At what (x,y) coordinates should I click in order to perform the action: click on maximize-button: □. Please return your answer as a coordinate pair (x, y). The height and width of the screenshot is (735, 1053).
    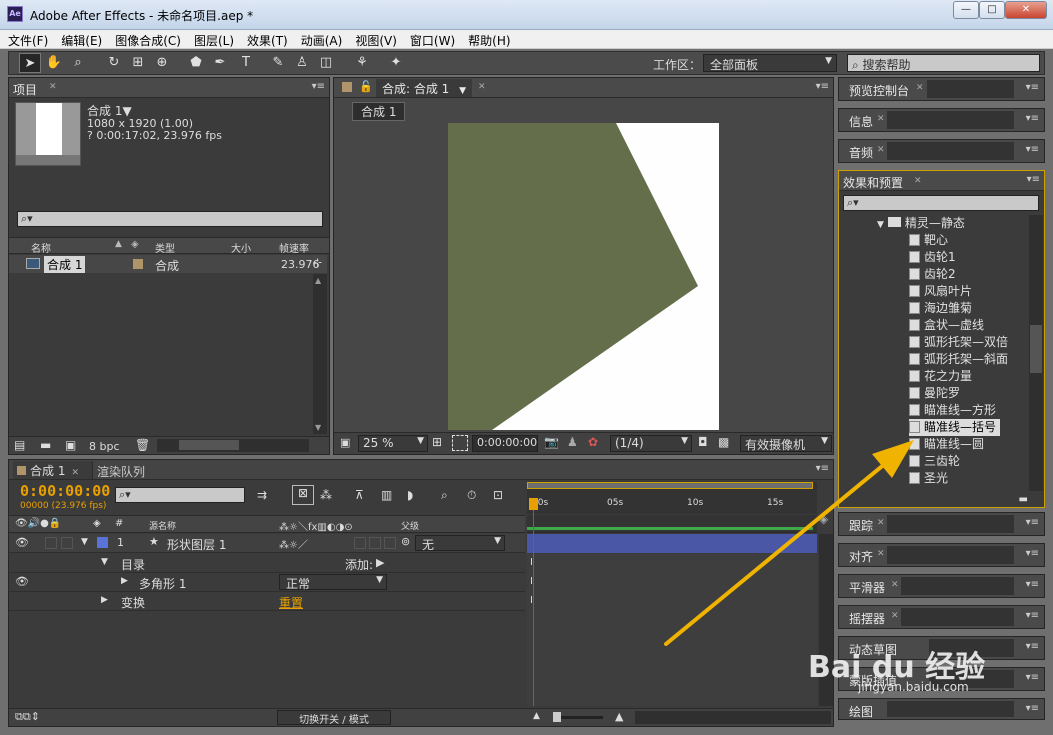
    Looking at the image, I should click on (992, 10).